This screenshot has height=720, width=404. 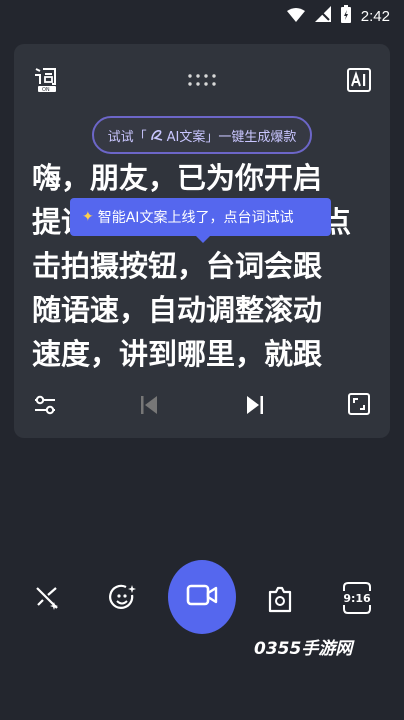 I want to click on signal-icon, so click(x=322, y=16).